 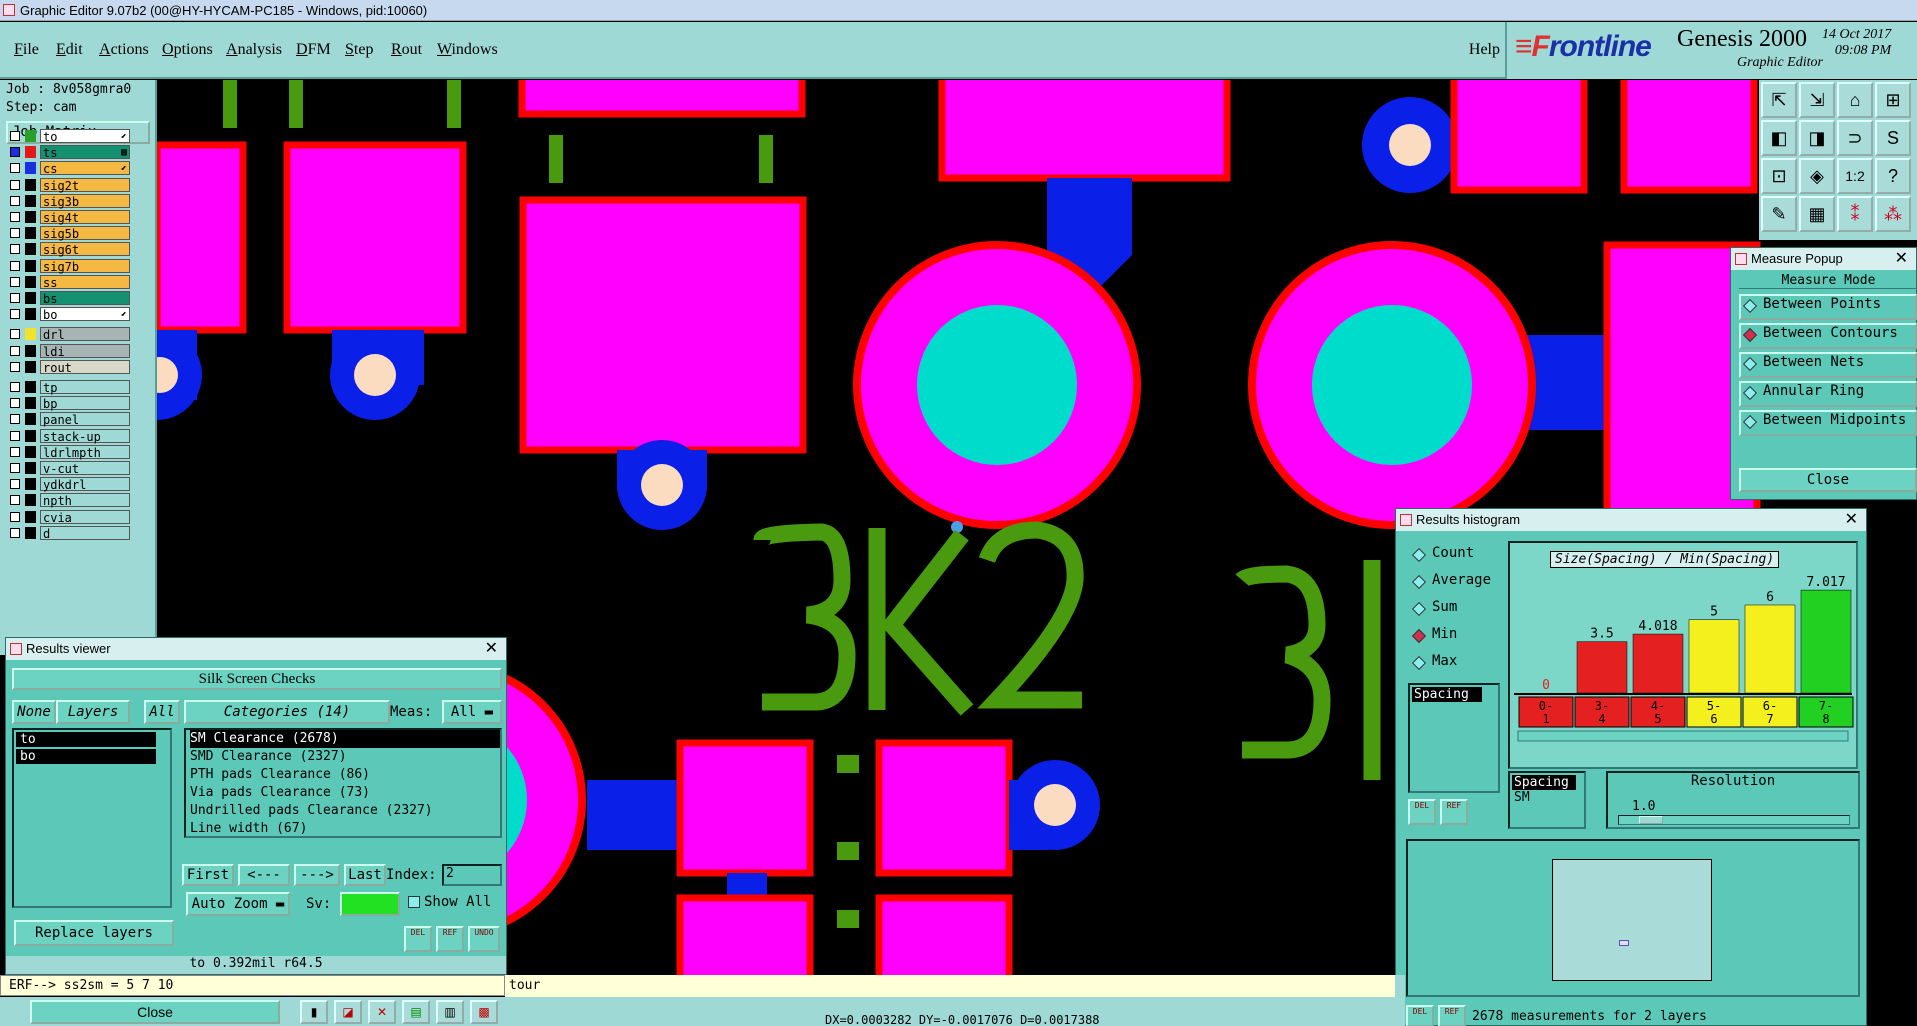 I want to click on tool-icon-b: ◪, so click(x=348, y=1012).